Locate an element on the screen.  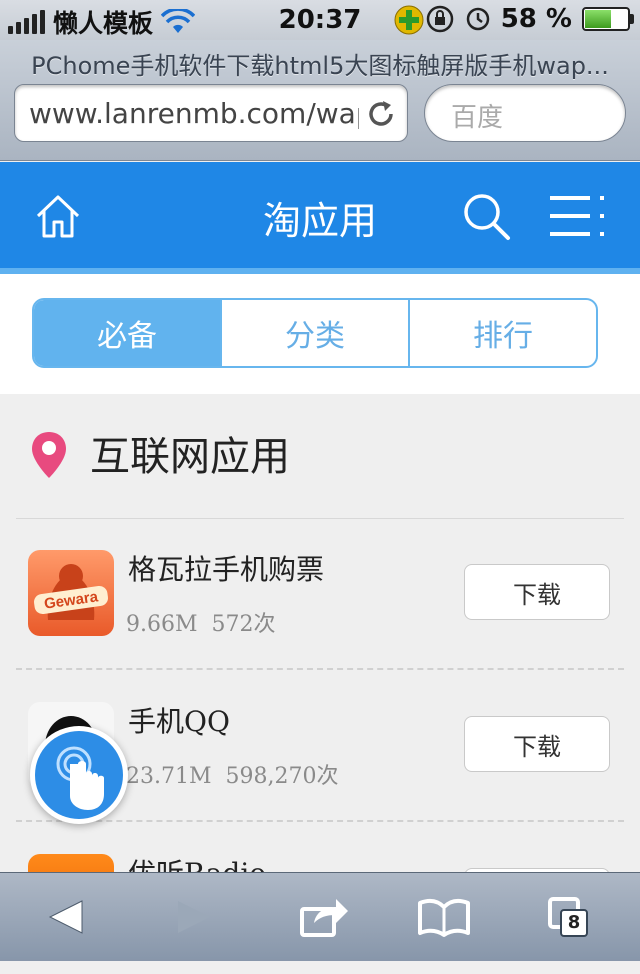
assistive-touch-button is located at coordinates (79, 775).